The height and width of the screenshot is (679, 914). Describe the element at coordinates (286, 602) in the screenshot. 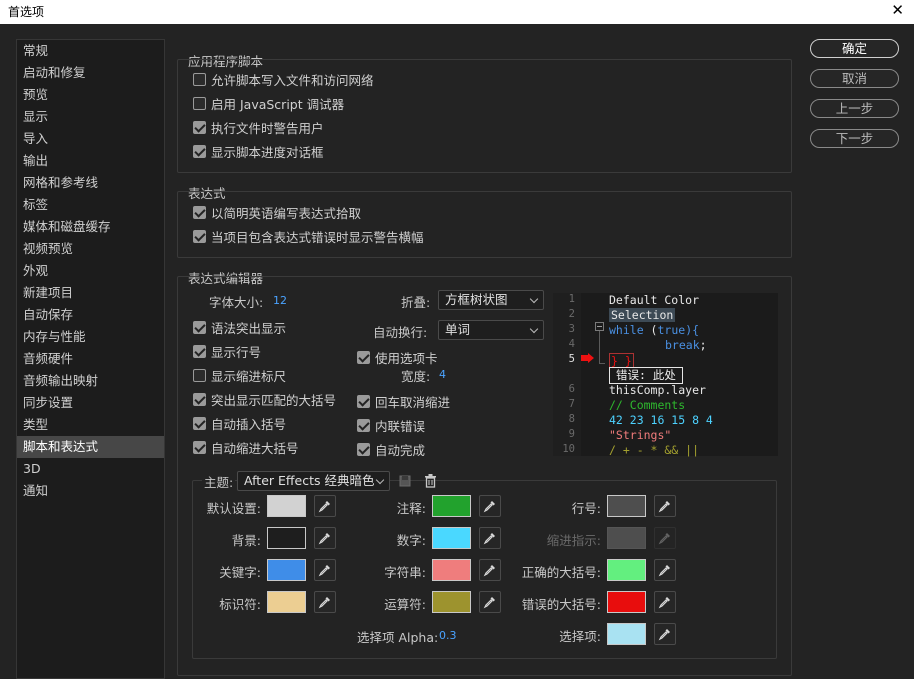

I see `color-swatch-identifier` at that location.